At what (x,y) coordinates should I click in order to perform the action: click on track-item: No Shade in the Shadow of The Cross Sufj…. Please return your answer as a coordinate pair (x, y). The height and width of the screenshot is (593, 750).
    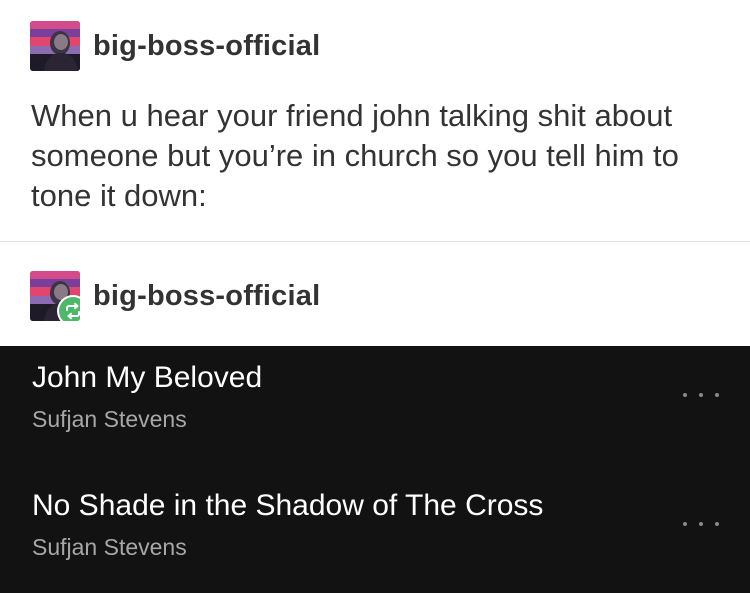
    Looking at the image, I should click on (382, 524).